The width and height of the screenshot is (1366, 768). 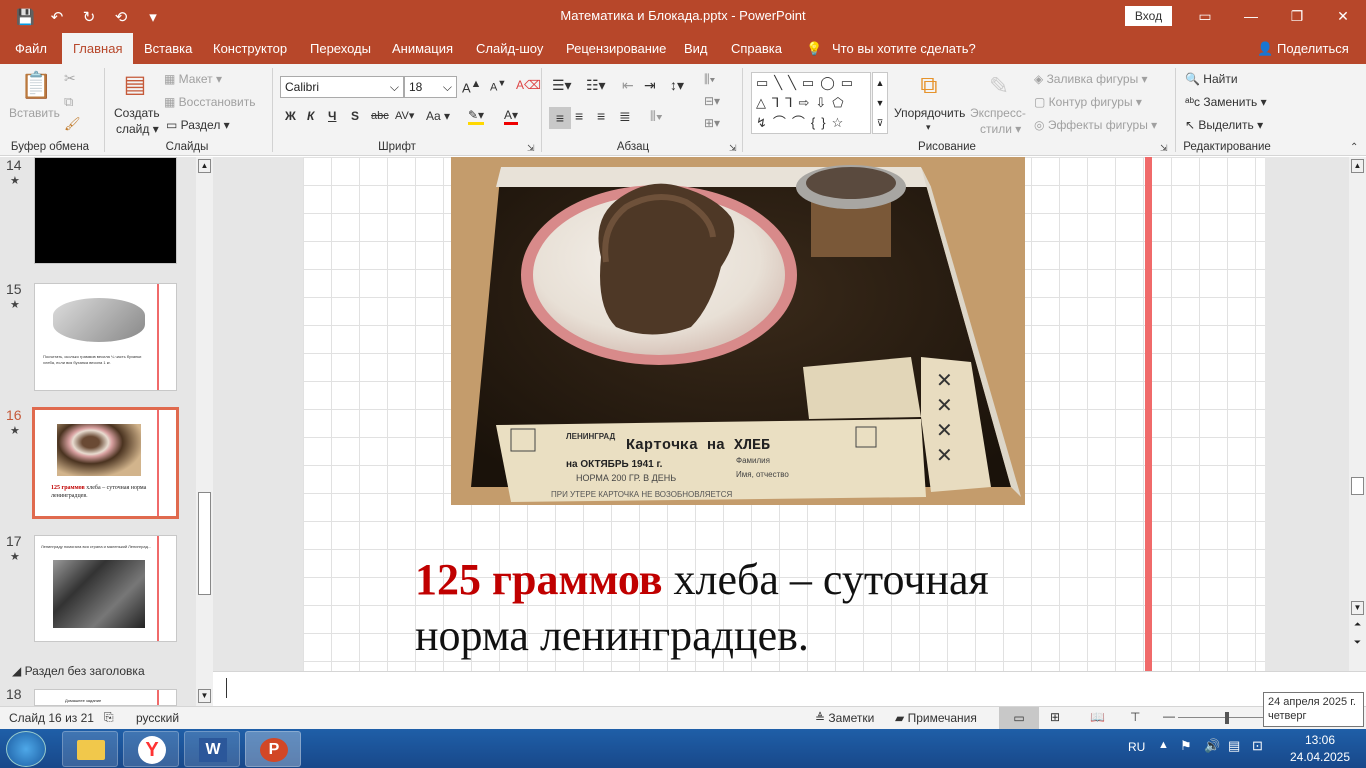 I want to click on arrange-dropdown-icon: ▾, so click(x=928, y=127).